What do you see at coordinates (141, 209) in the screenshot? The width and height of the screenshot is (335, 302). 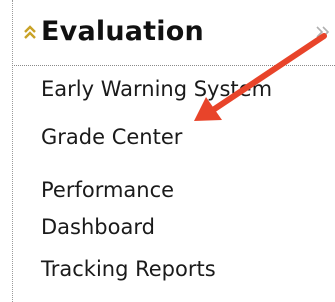 I see `menu-item-performance-dashboard: Performance Dashboard` at bounding box center [141, 209].